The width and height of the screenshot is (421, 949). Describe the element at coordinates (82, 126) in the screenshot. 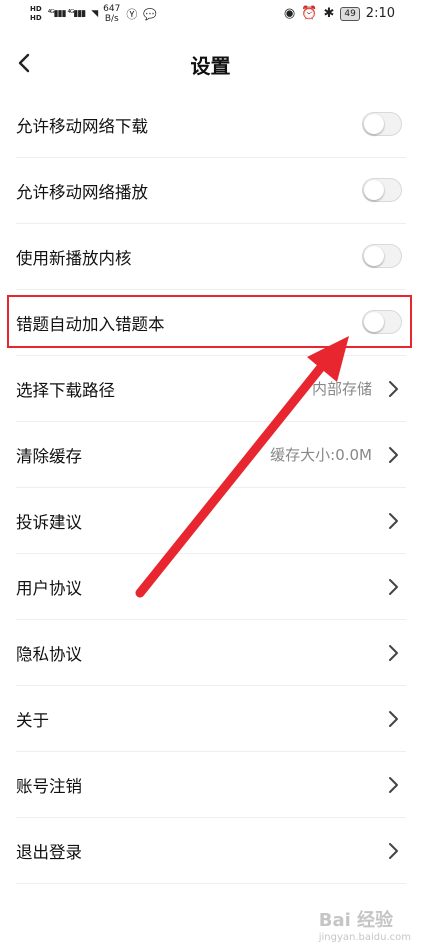

I see `setting-label: 允许移动网络下载` at that location.